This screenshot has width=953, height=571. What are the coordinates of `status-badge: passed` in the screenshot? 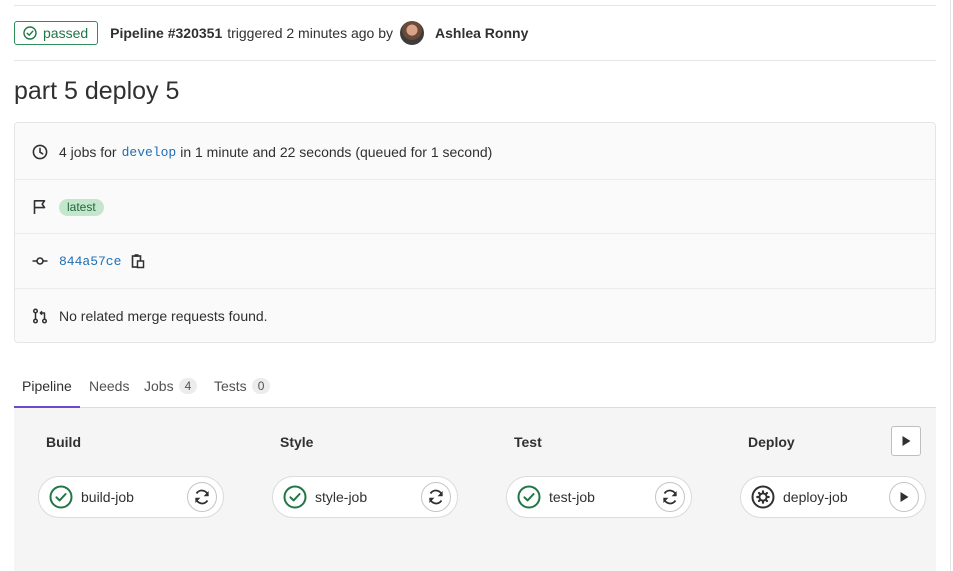 It's located at (56, 33).